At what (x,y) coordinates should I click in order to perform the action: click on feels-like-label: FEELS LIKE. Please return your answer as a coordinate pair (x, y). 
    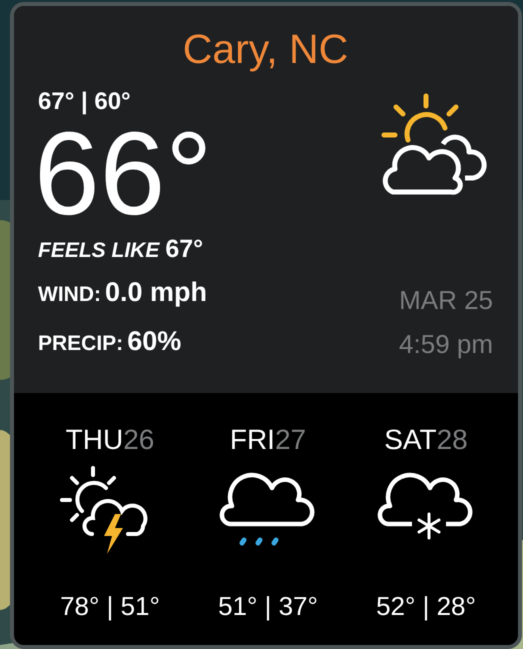
    Looking at the image, I should click on (99, 250).